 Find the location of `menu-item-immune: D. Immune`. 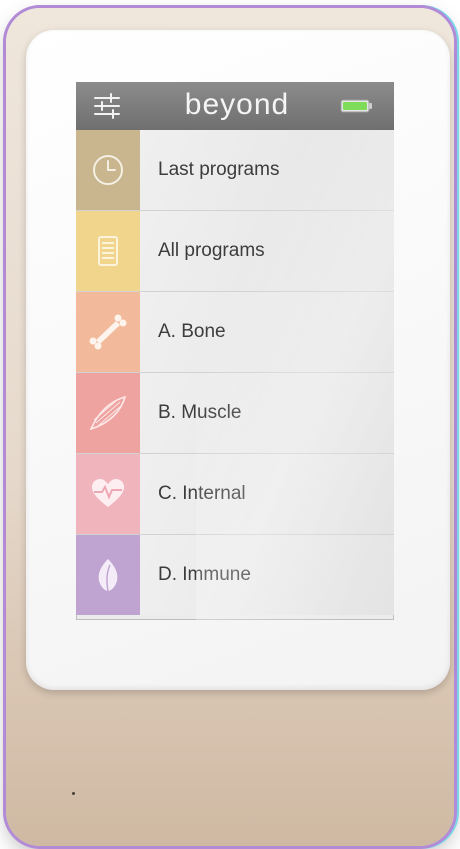

menu-item-immune: D. Immune is located at coordinates (235, 575).